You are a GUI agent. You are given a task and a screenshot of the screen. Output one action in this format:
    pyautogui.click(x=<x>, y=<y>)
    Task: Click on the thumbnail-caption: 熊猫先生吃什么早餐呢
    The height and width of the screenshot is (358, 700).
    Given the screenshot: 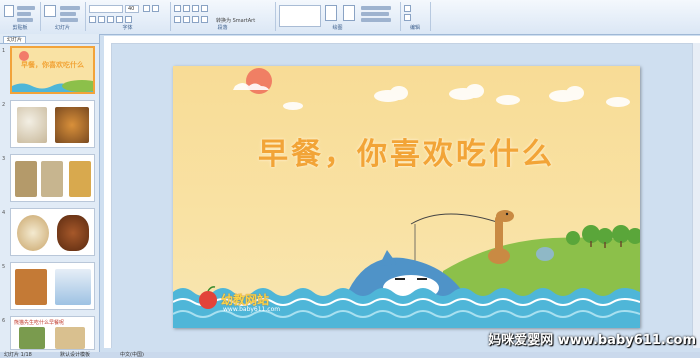 What is the action you would take?
    pyautogui.click(x=39, y=323)
    